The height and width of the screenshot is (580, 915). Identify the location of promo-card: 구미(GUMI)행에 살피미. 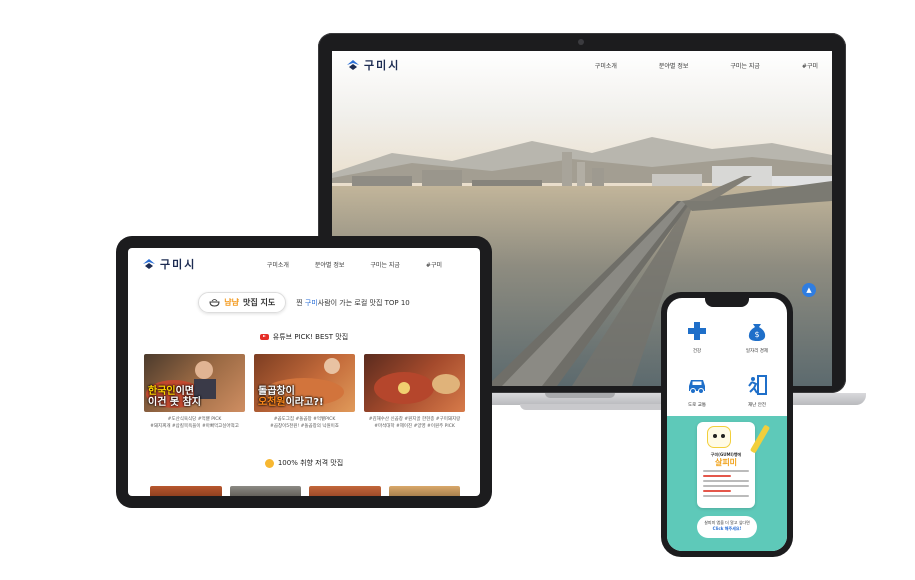
(726, 465).